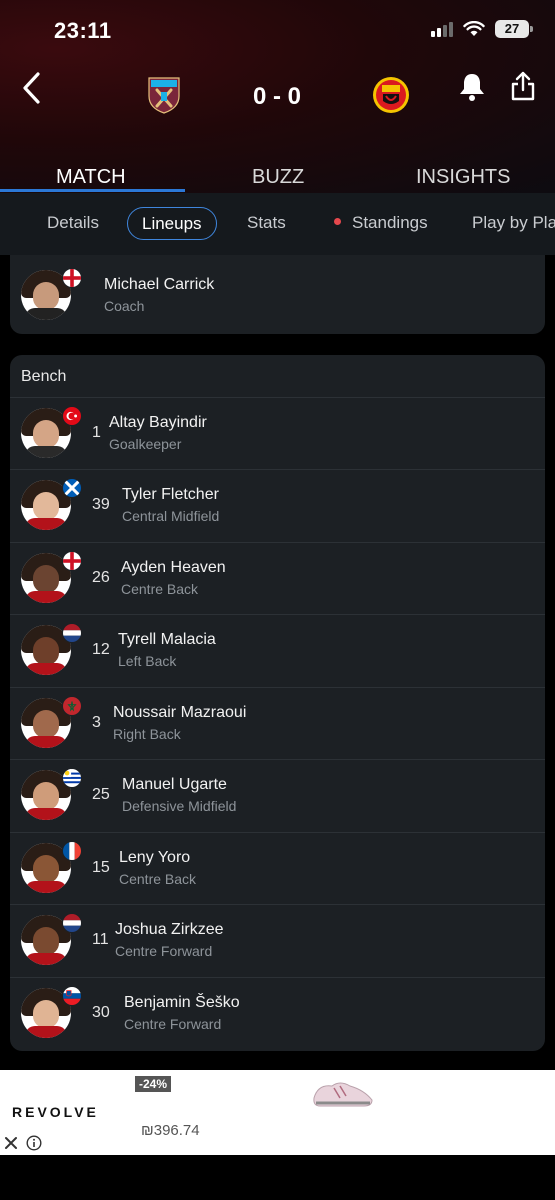  I want to click on subtab-standings: Standings, so click(381, 223).